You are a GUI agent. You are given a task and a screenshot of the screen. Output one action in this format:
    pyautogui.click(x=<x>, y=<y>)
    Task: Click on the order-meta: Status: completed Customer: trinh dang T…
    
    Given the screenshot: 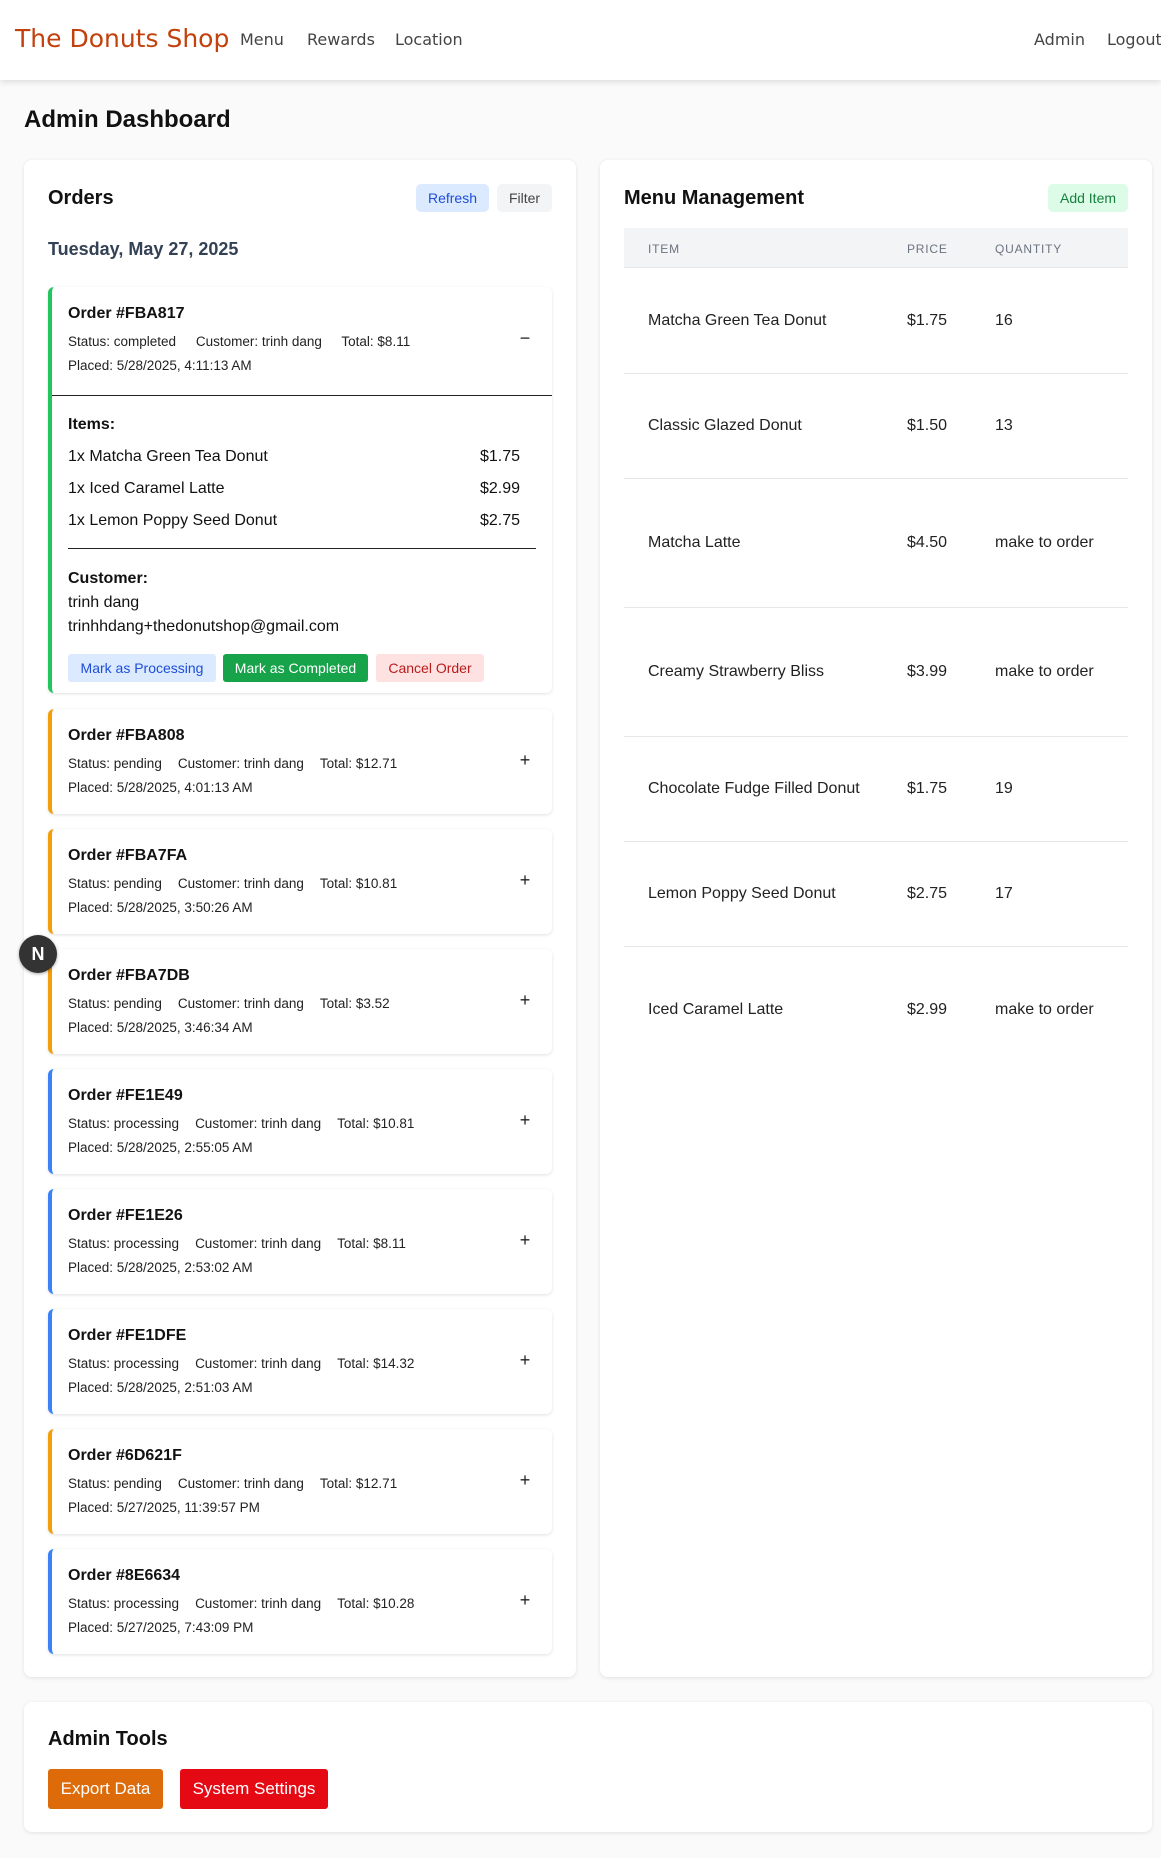 What is the action you would take?
    pyautogui.click(x=247, y=341)
    